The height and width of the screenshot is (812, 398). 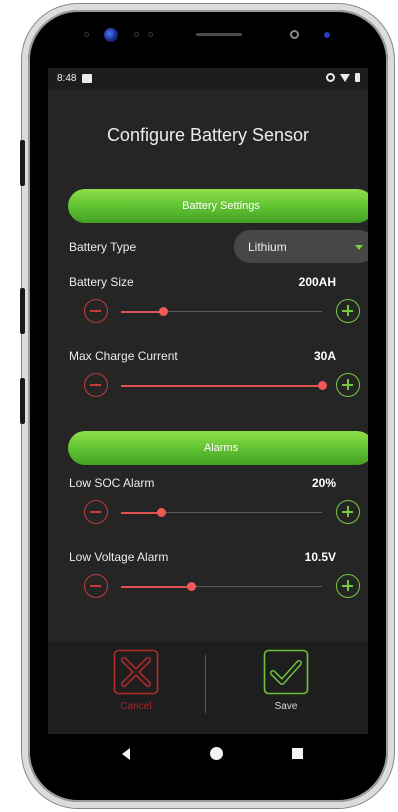 I want to click on low-voltage-slider-row, so click(x=218, y=587).